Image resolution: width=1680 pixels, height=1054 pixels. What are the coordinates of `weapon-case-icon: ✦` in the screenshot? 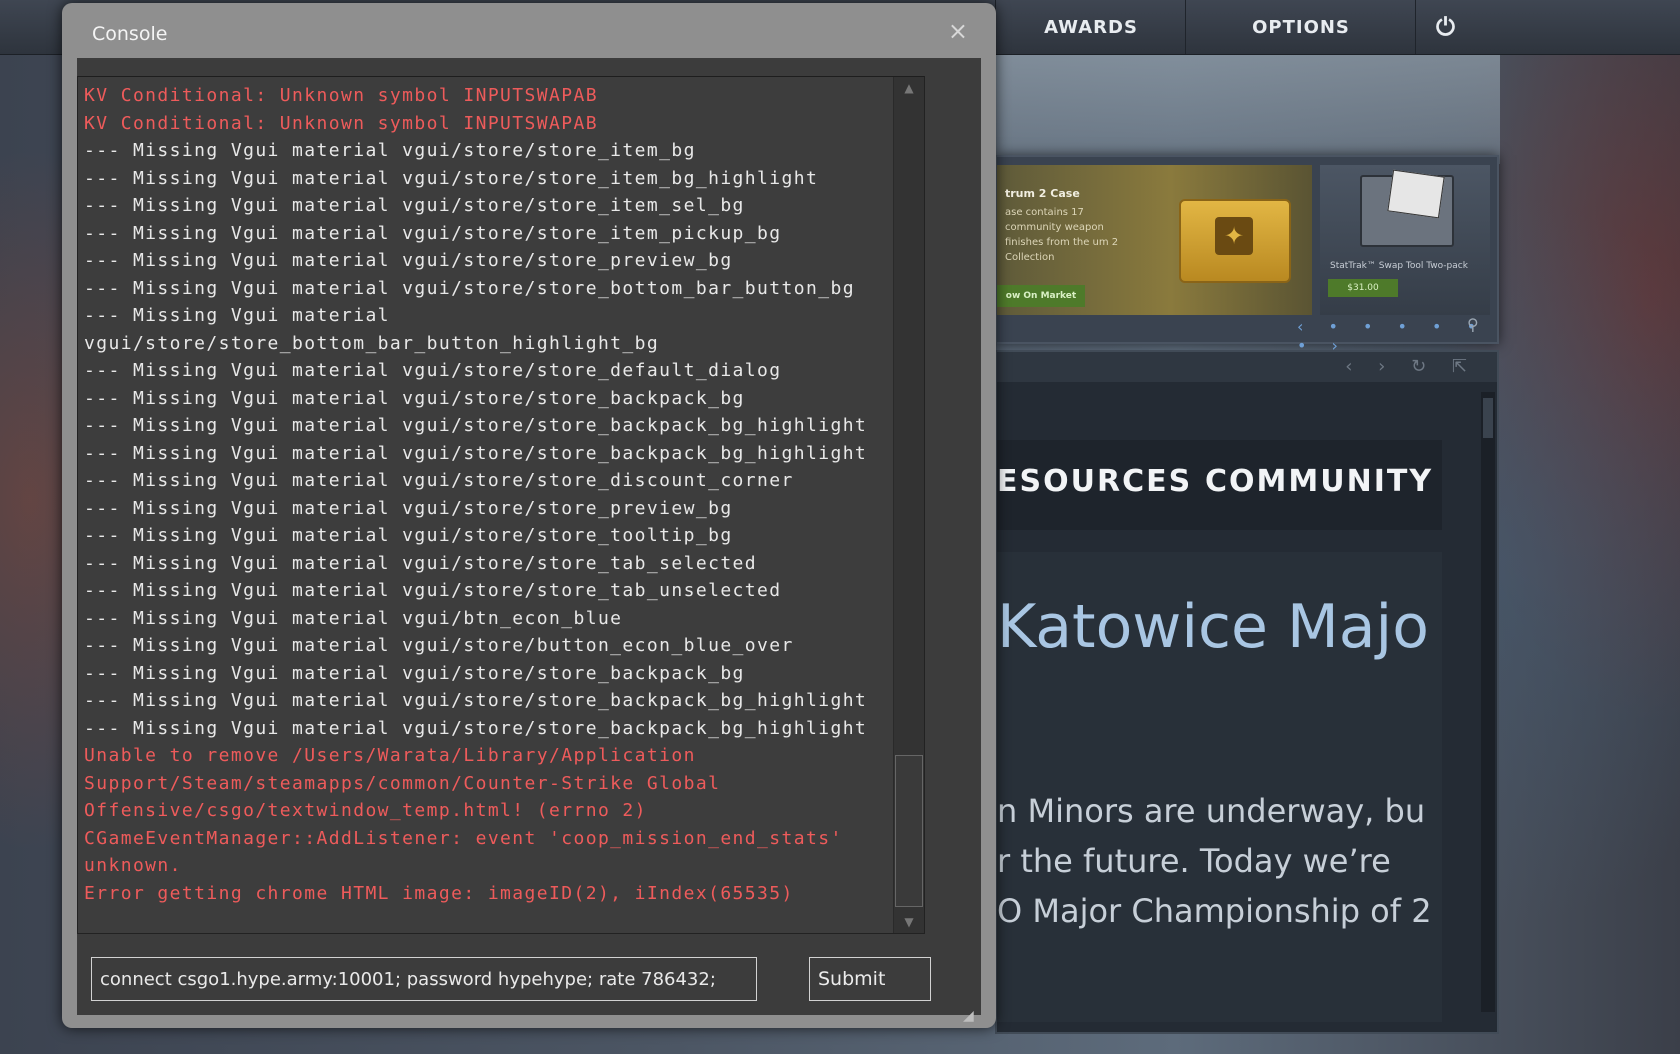 It's located at (1235, 241).